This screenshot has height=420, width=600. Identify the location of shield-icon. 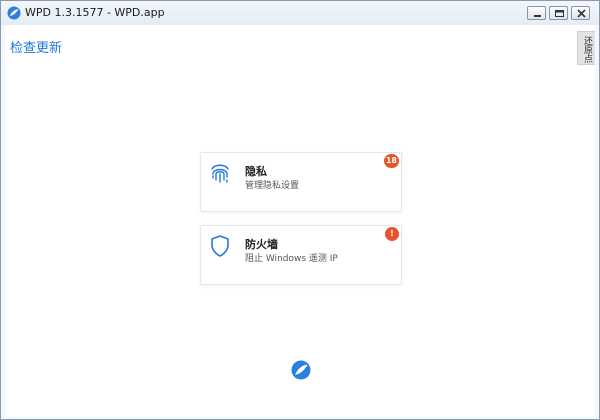
(220, 246).